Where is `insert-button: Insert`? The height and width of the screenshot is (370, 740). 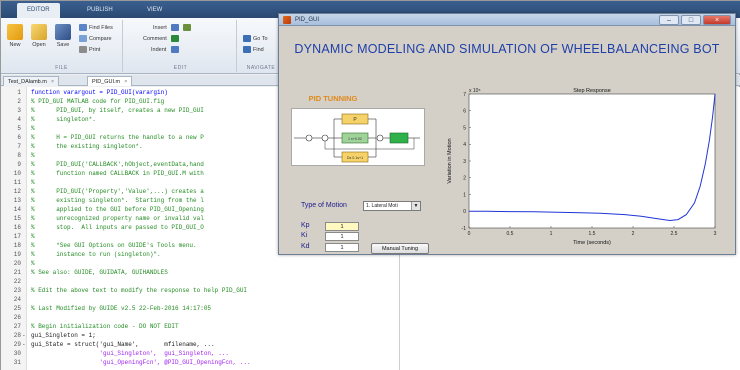 insert-button: Insert is located at coordinates (173, 28).